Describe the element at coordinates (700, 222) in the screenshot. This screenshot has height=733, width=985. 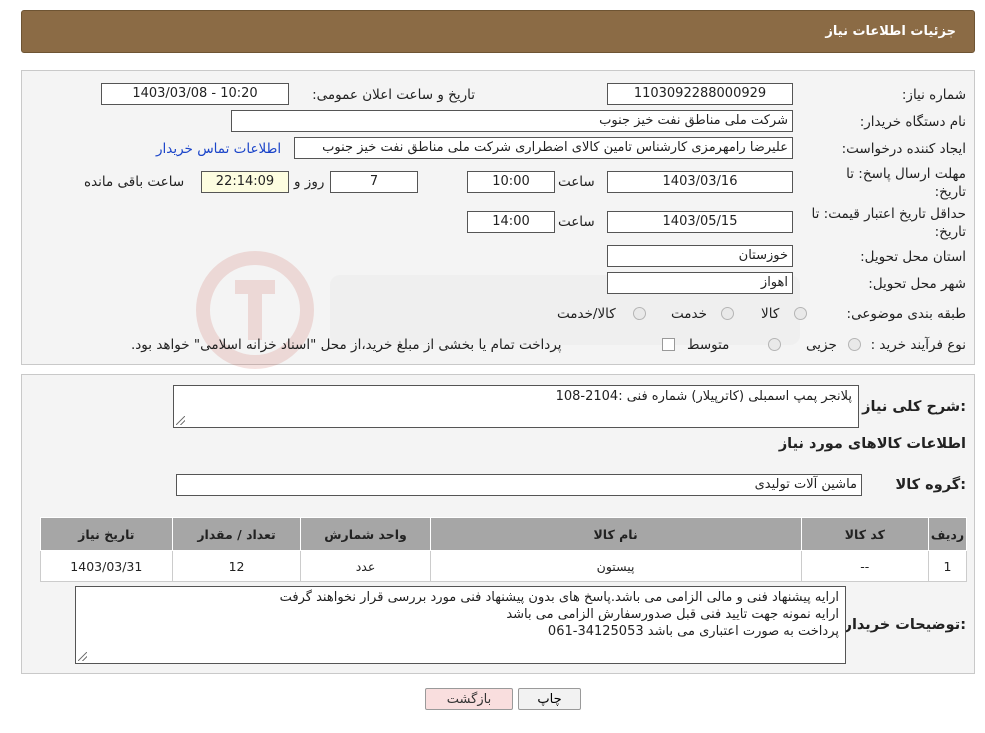
I see `validity-date-field: 1403/05/15` at that location.